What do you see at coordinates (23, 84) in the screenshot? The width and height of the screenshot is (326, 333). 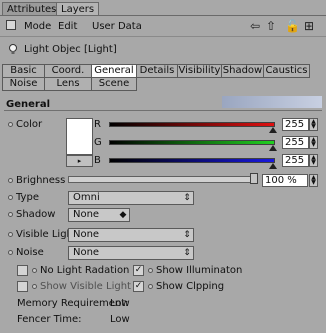 I see `tab-noise: Noise` at bounding box center [23, 84].